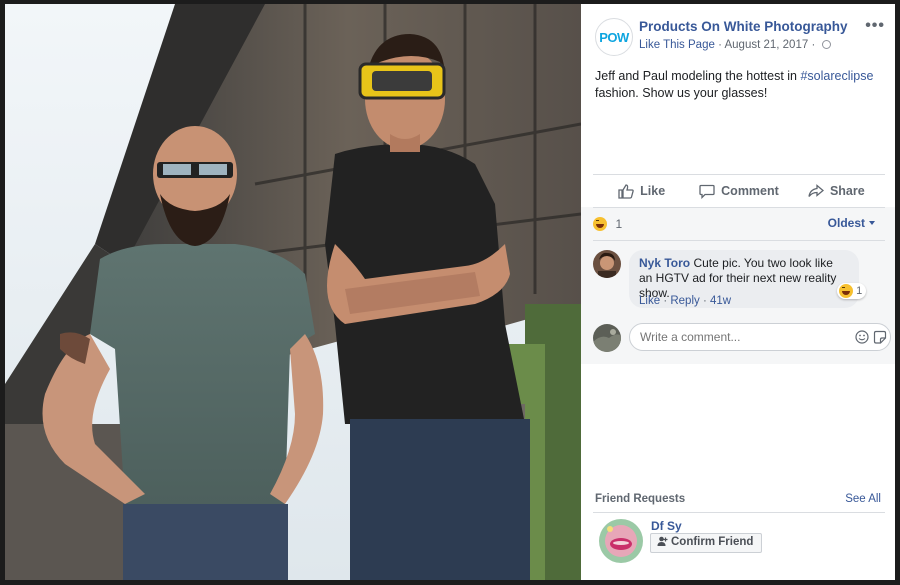 The width and height of the screenshot is (900, 585). I want to click on comment-age-link: 41w, so click(720, 301).